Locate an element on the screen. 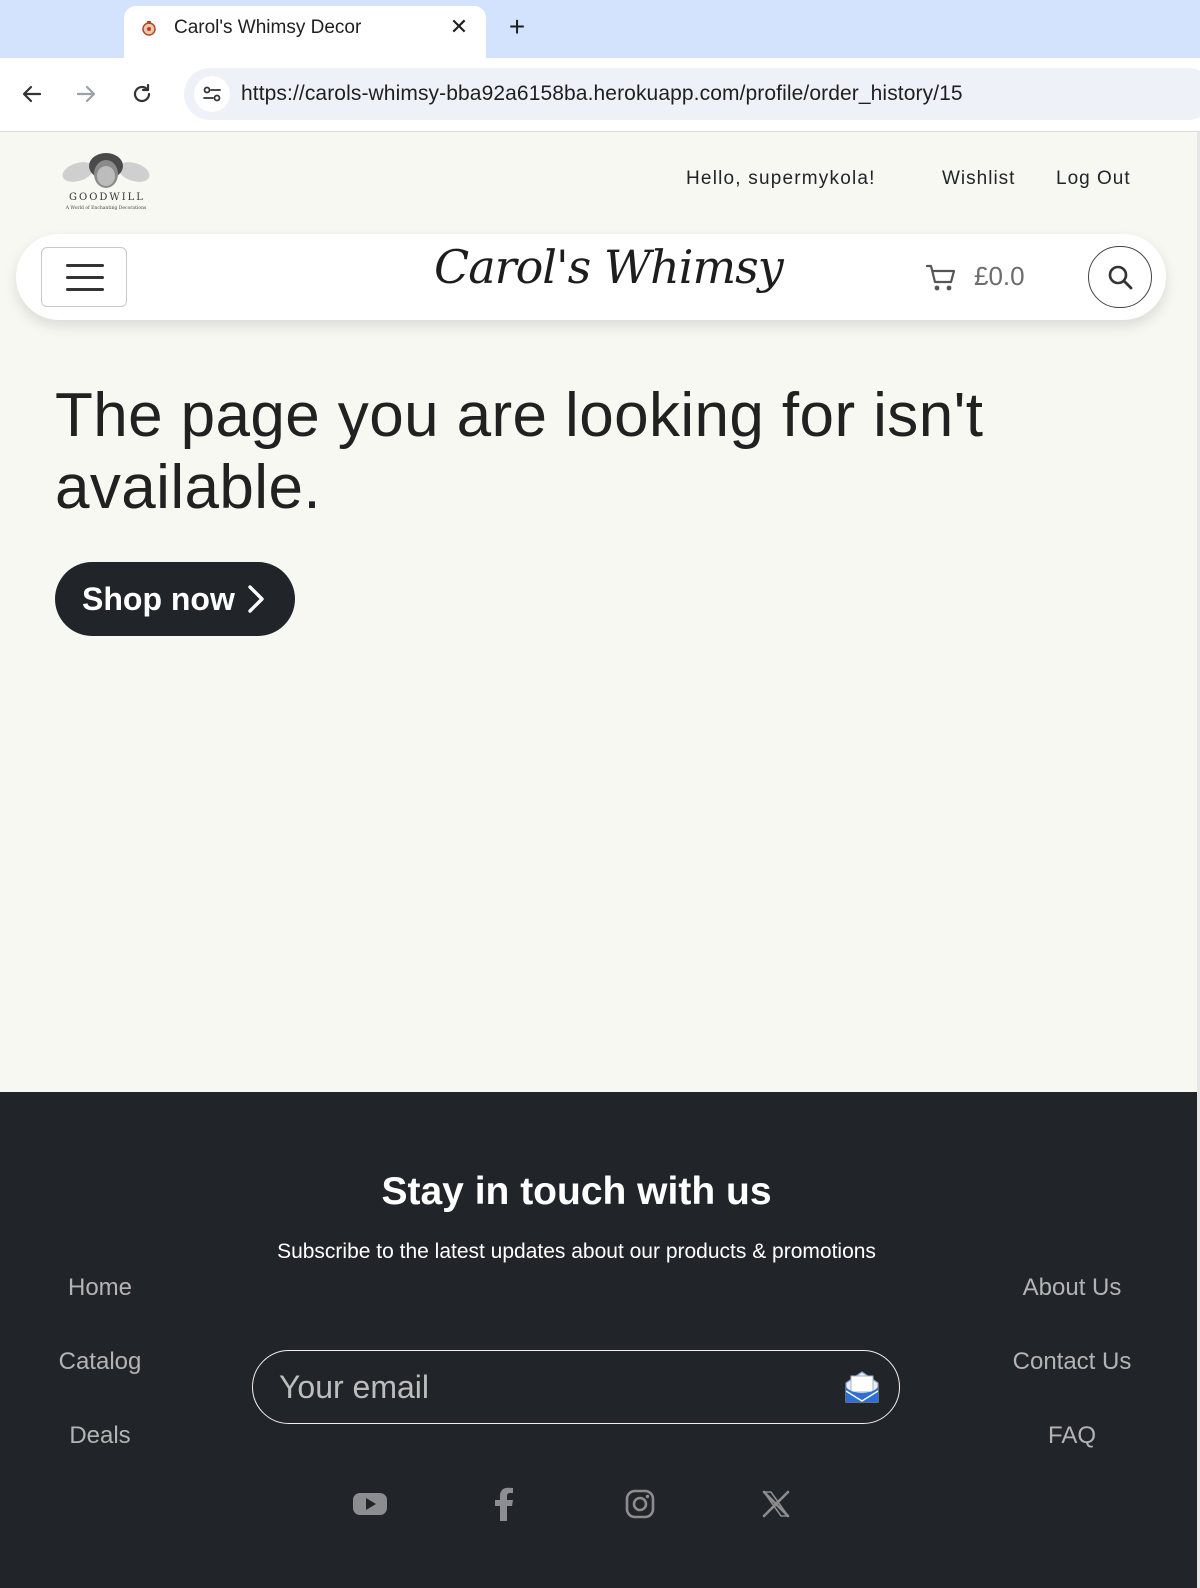 The image size is (1200, 1588). newsletter-form is located at coordinates (576, 1387).